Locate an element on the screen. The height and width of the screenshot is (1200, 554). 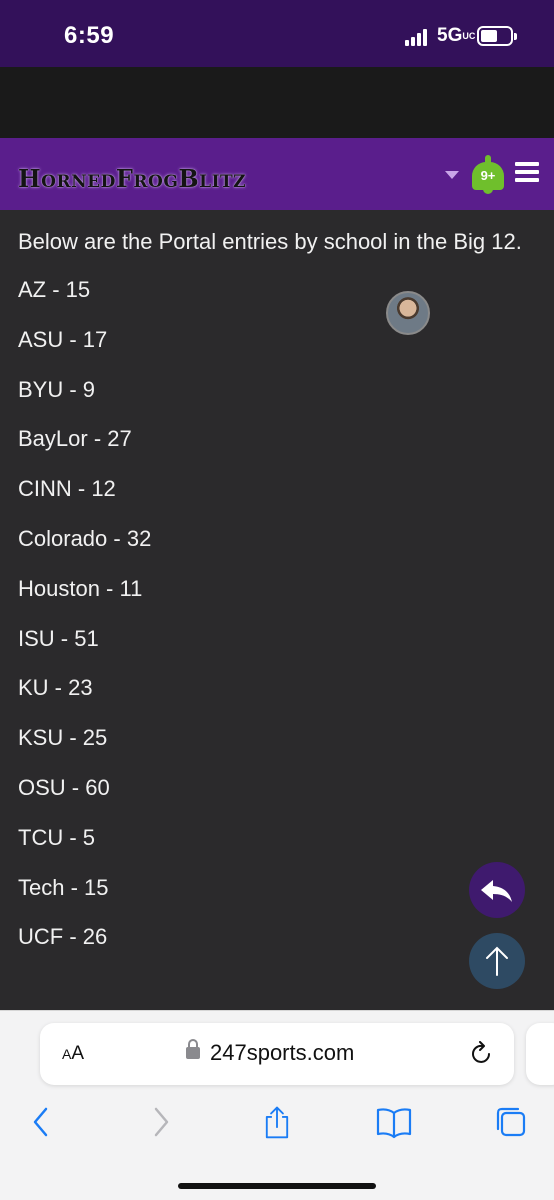
portal-entry: TCU - 5 is located at coordinates (56, 837).